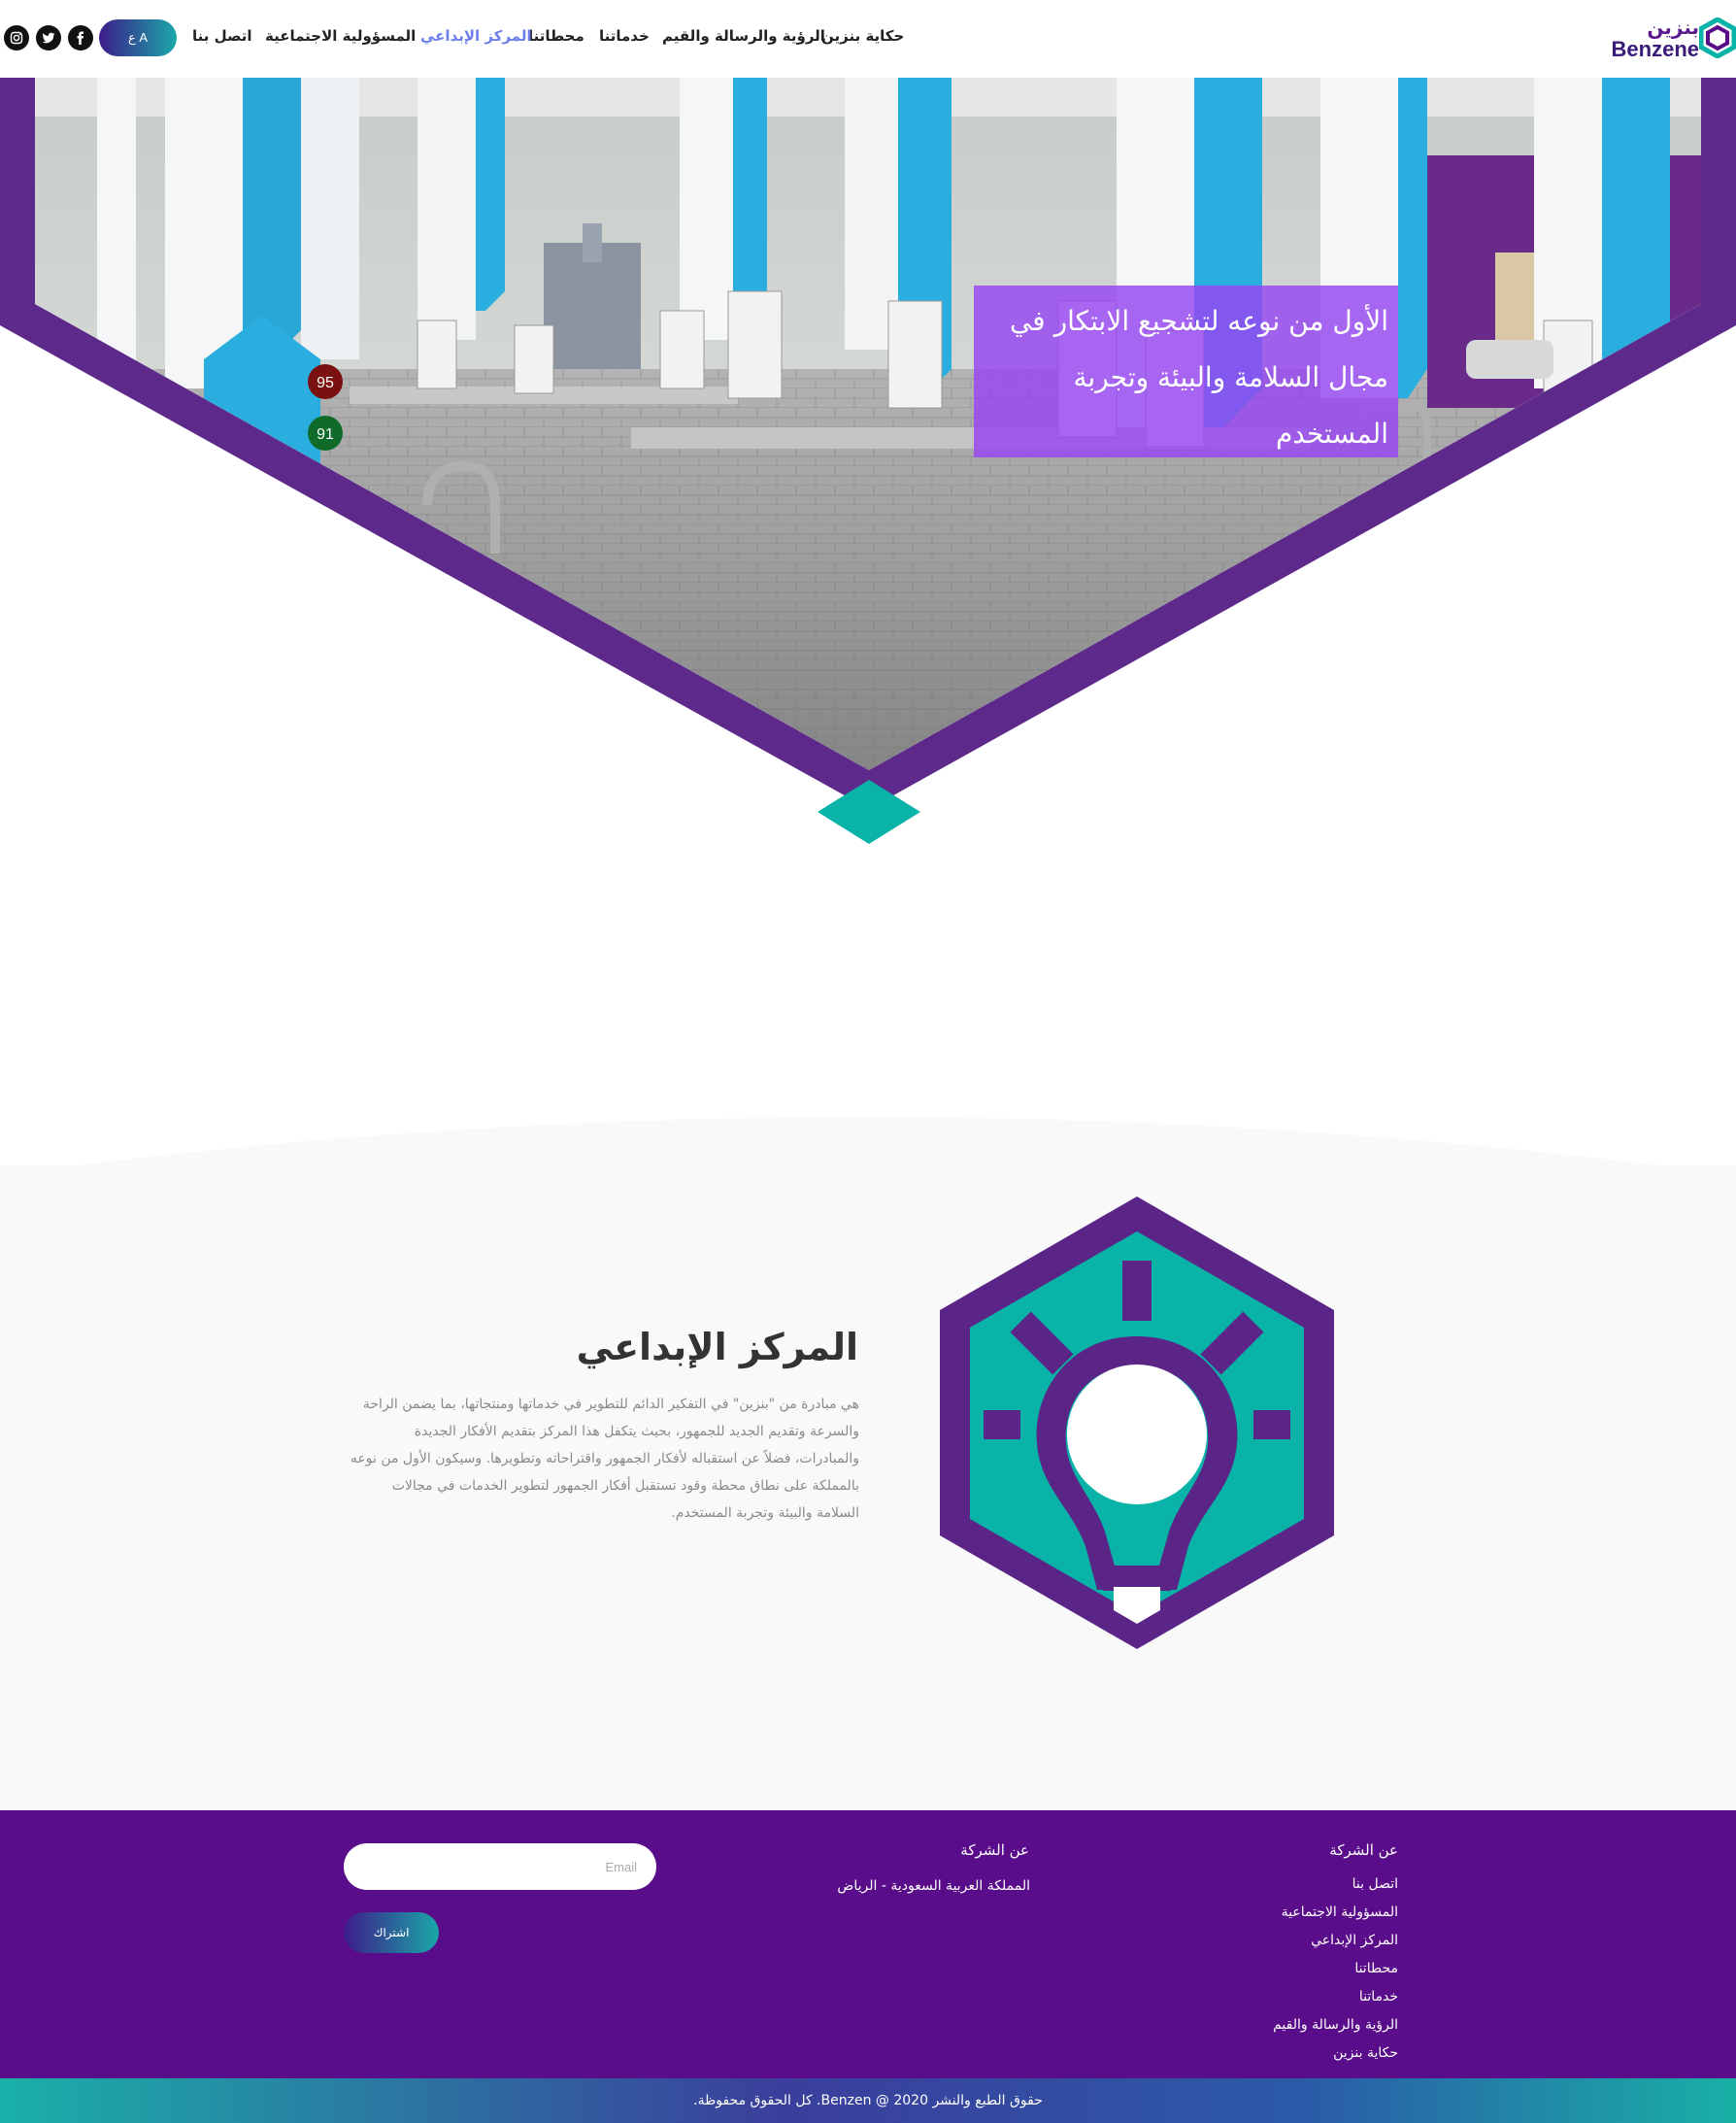 This screenshot has height=2123, width=1736. Describe the element at coordinates (995, 1850) in the screenshot. I see `footer-about-title: عن الشركة` at that location.